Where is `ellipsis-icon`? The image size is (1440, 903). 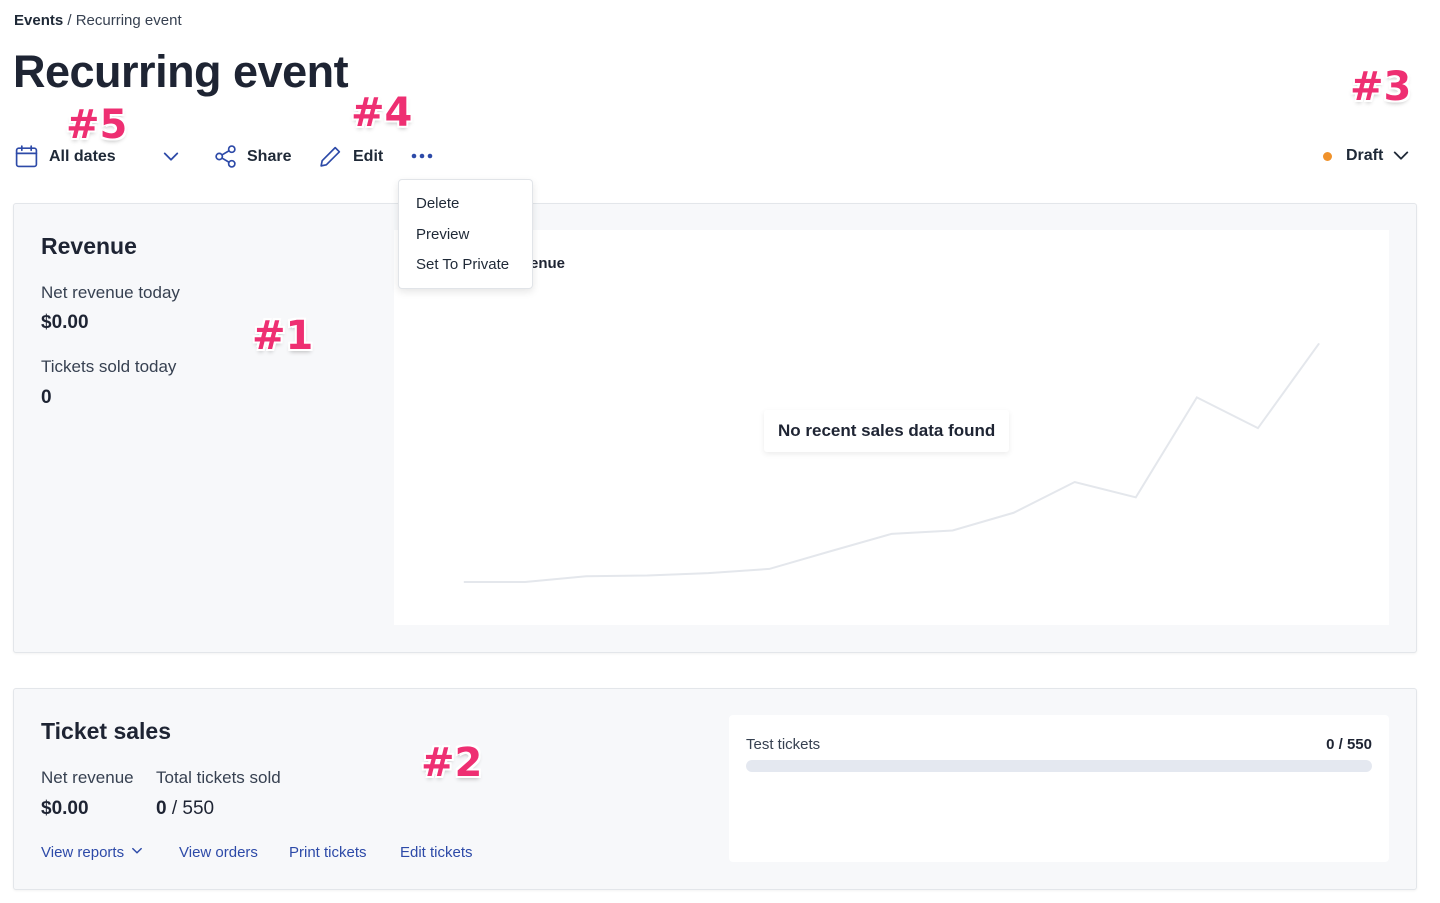 ellipsis-icon is located at coordinates (422, 156).